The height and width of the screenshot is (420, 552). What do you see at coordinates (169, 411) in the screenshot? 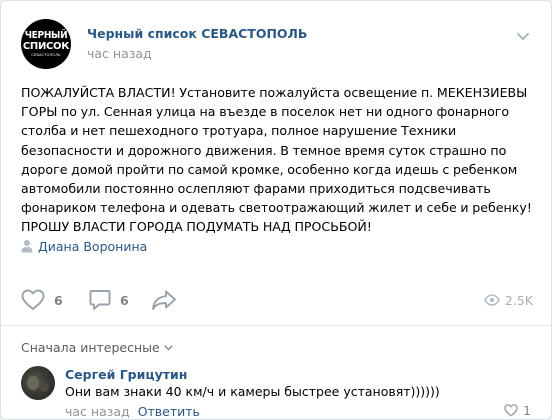
I see `reply-button: Ответить` at bounding box center [169, 411].